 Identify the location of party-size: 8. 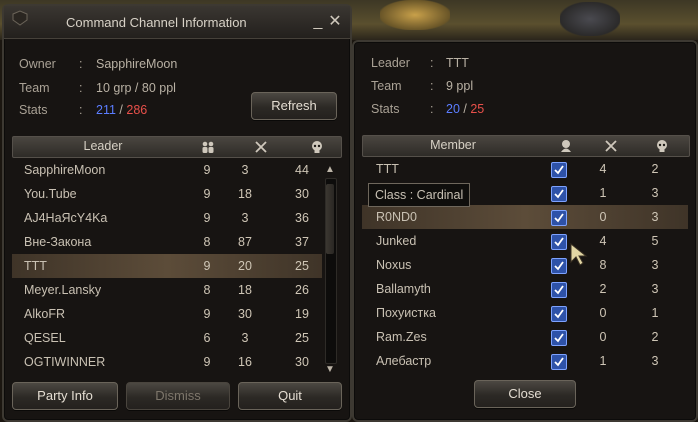
(207, 290).